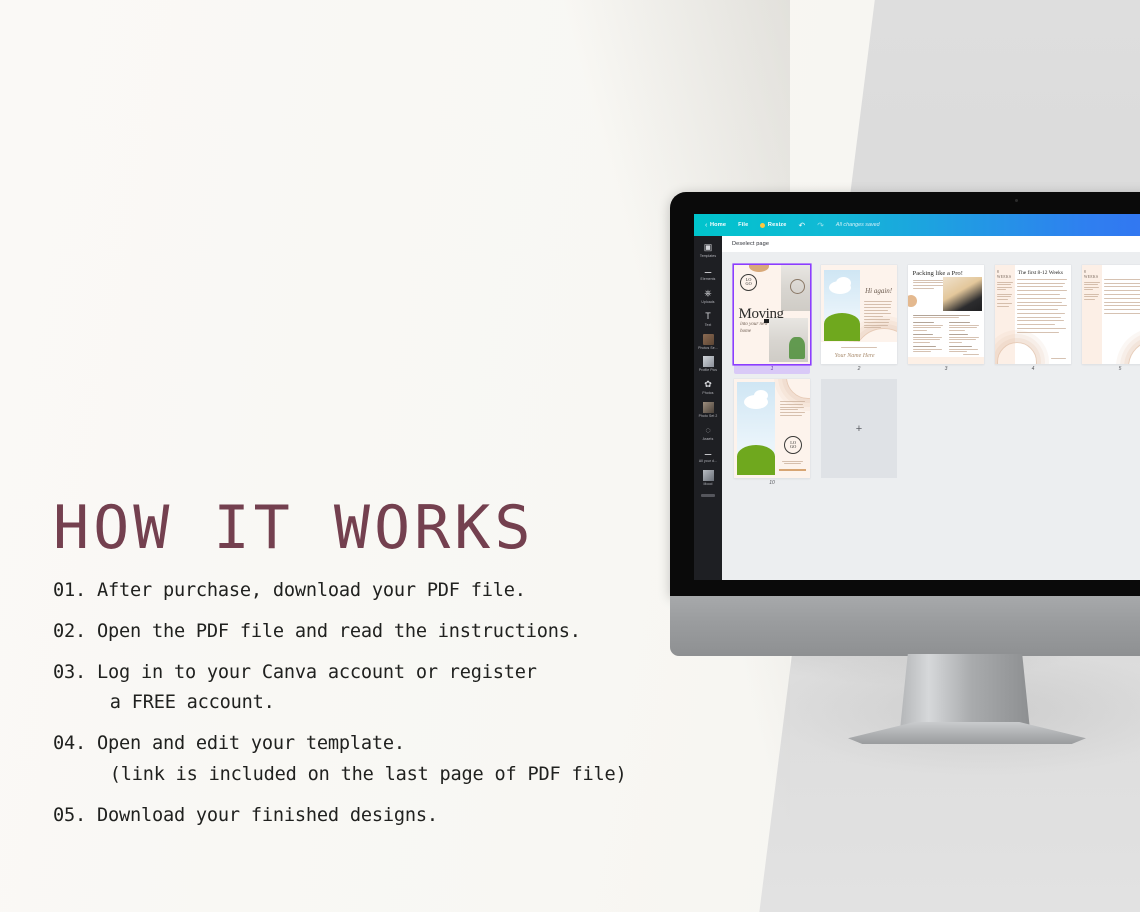  Describe the element at coordinates (962, 293) in the screenshot. I see `pillow-photo` at that location.